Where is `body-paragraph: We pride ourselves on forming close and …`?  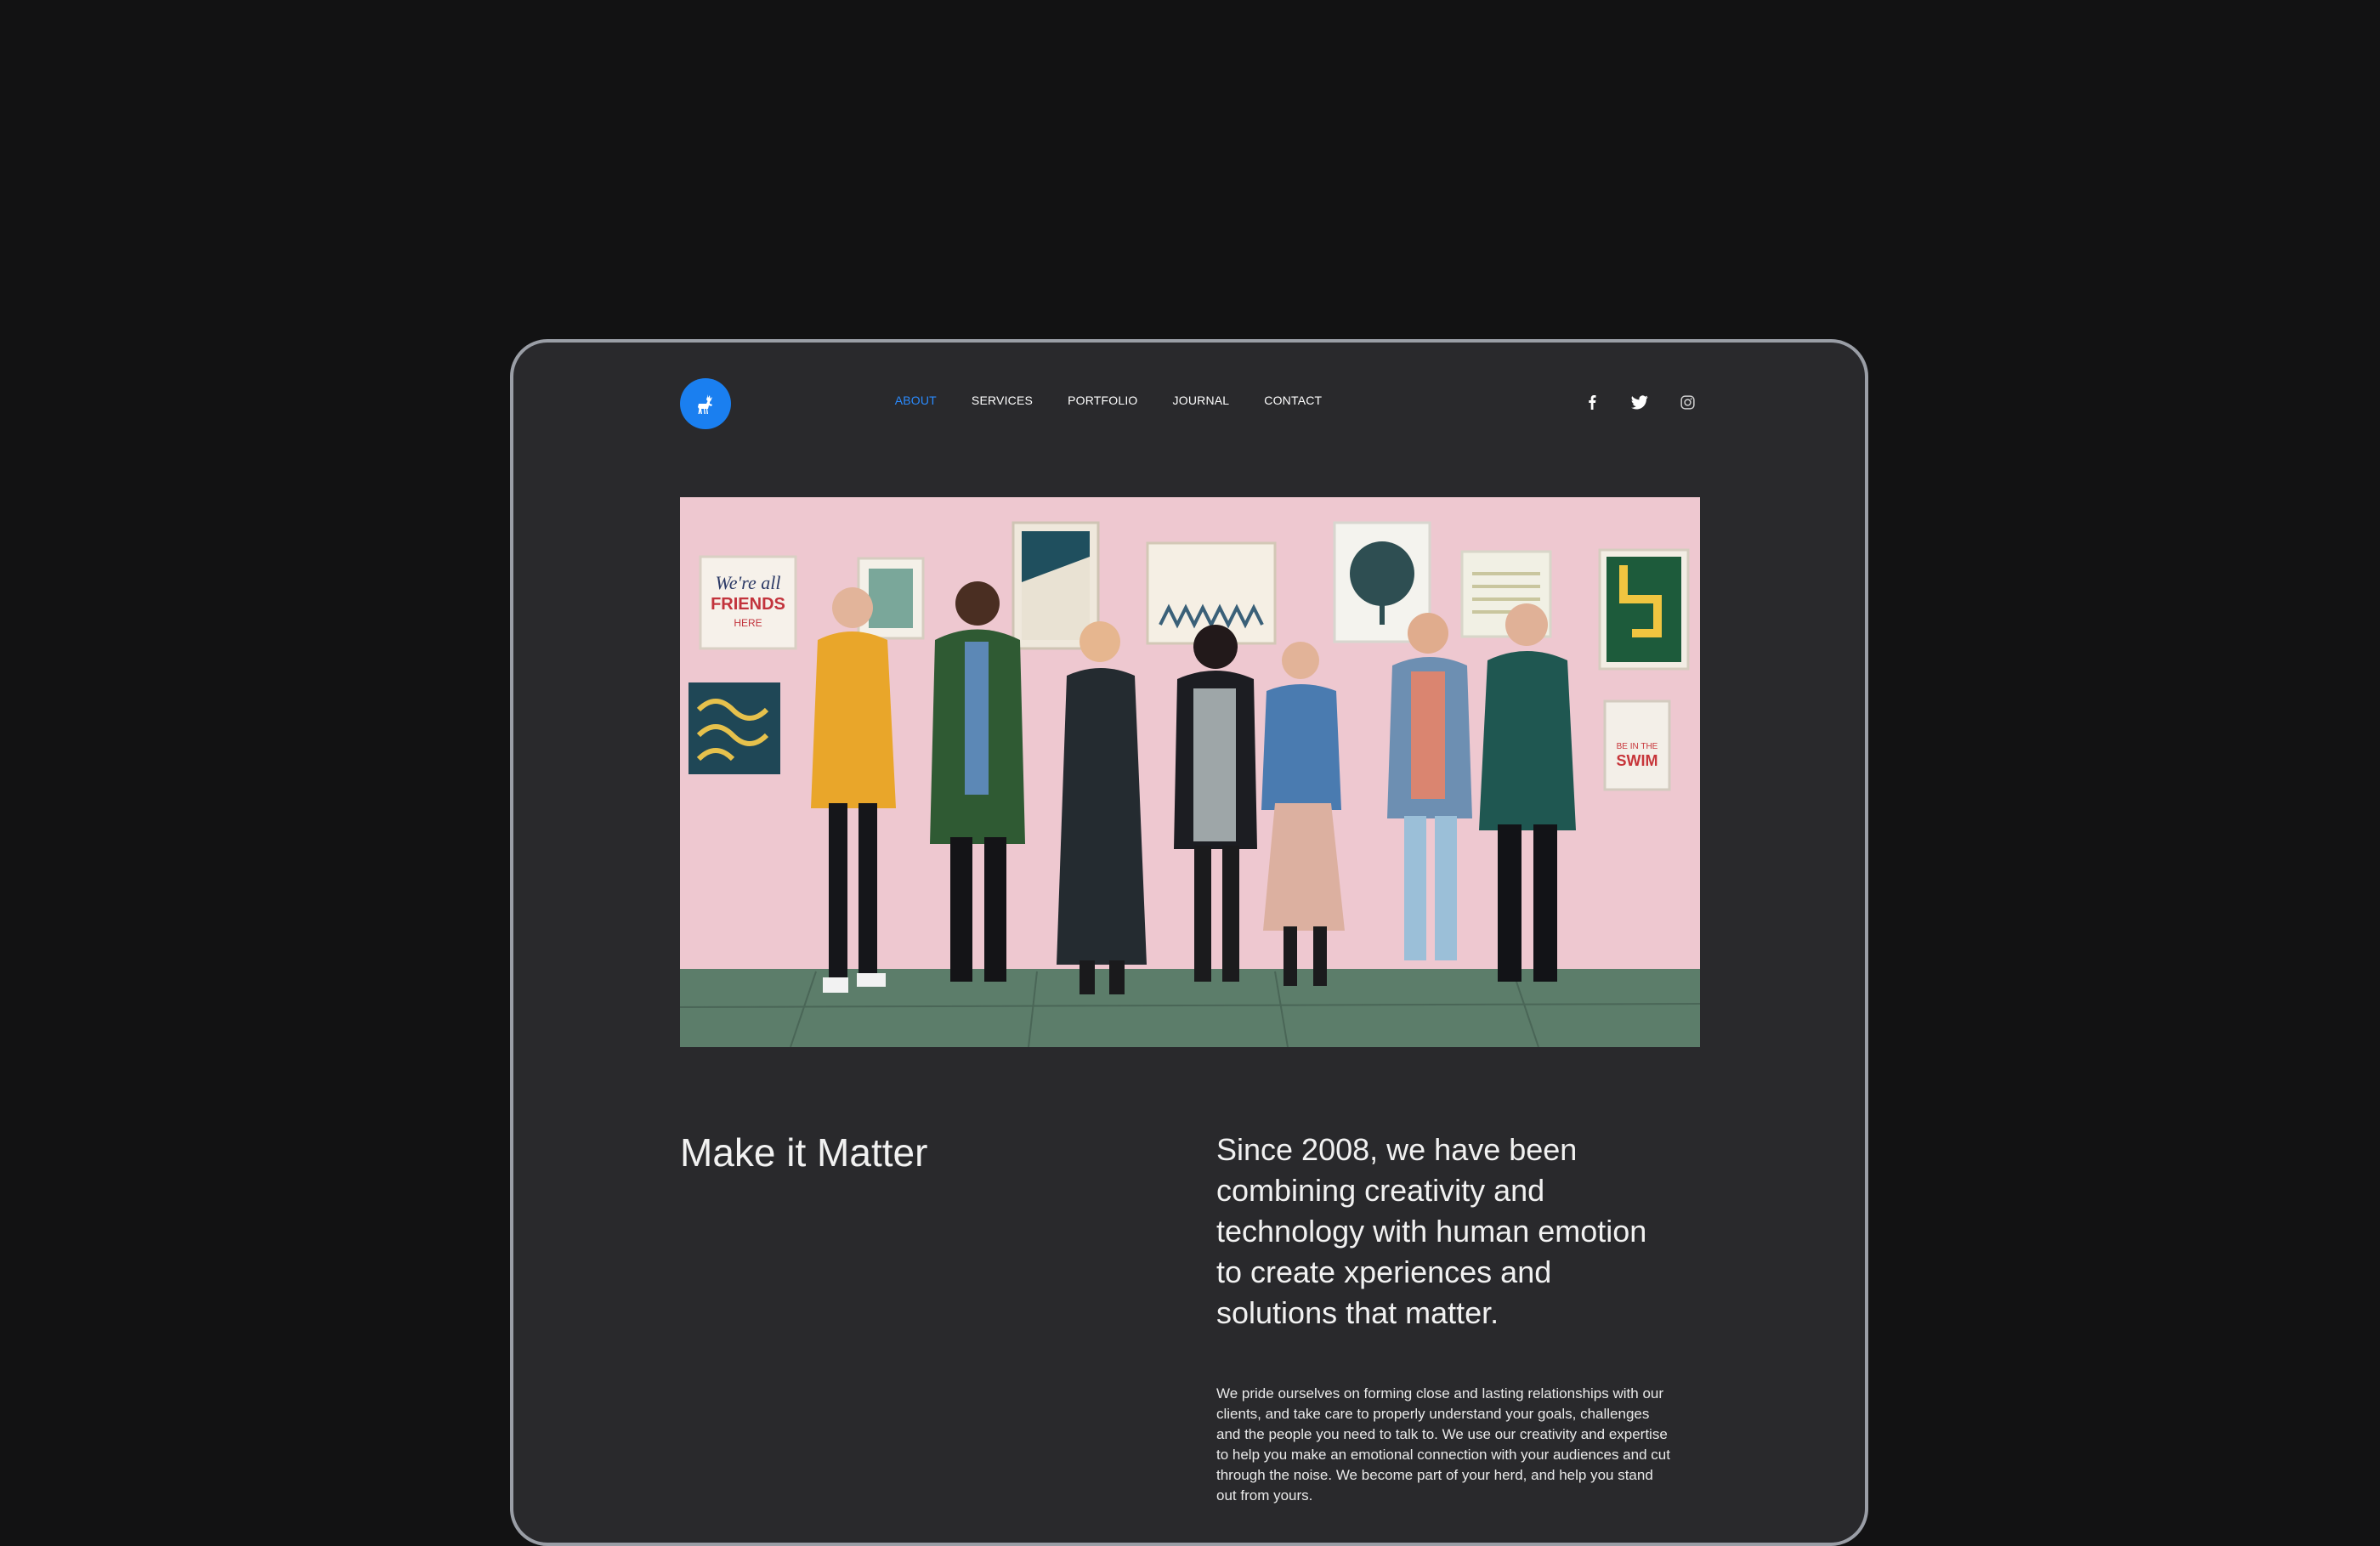
body-paragraph: We pride ourselves on forming close and … is located at coordinates (1443, 1444).